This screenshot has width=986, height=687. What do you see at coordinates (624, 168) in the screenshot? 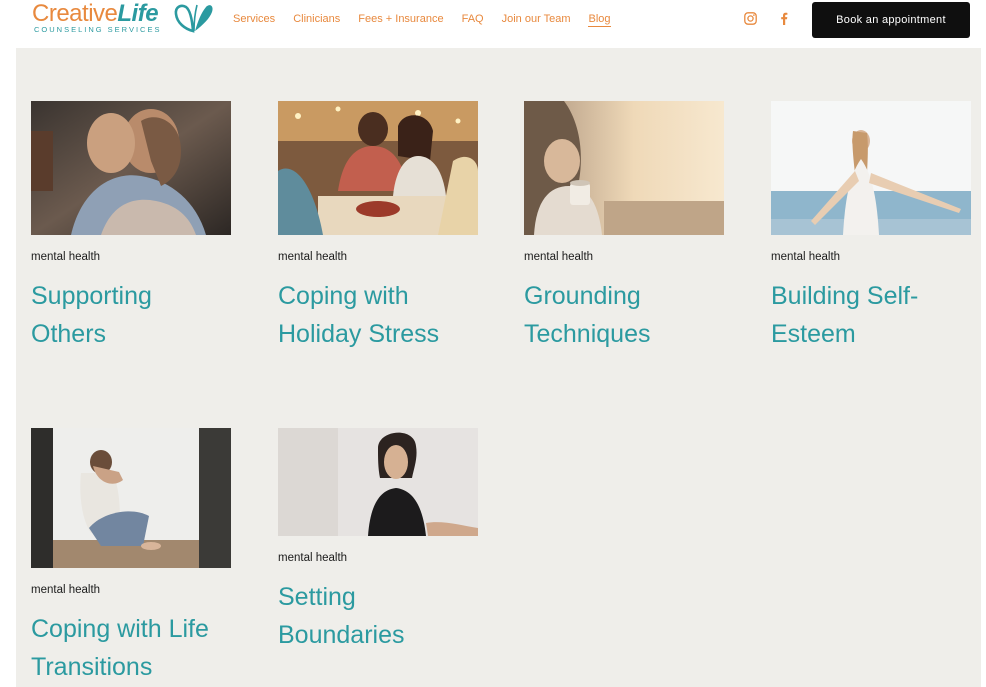
I see `woman-holding-mug-sunset-photo` at bounding box center [624, 168].